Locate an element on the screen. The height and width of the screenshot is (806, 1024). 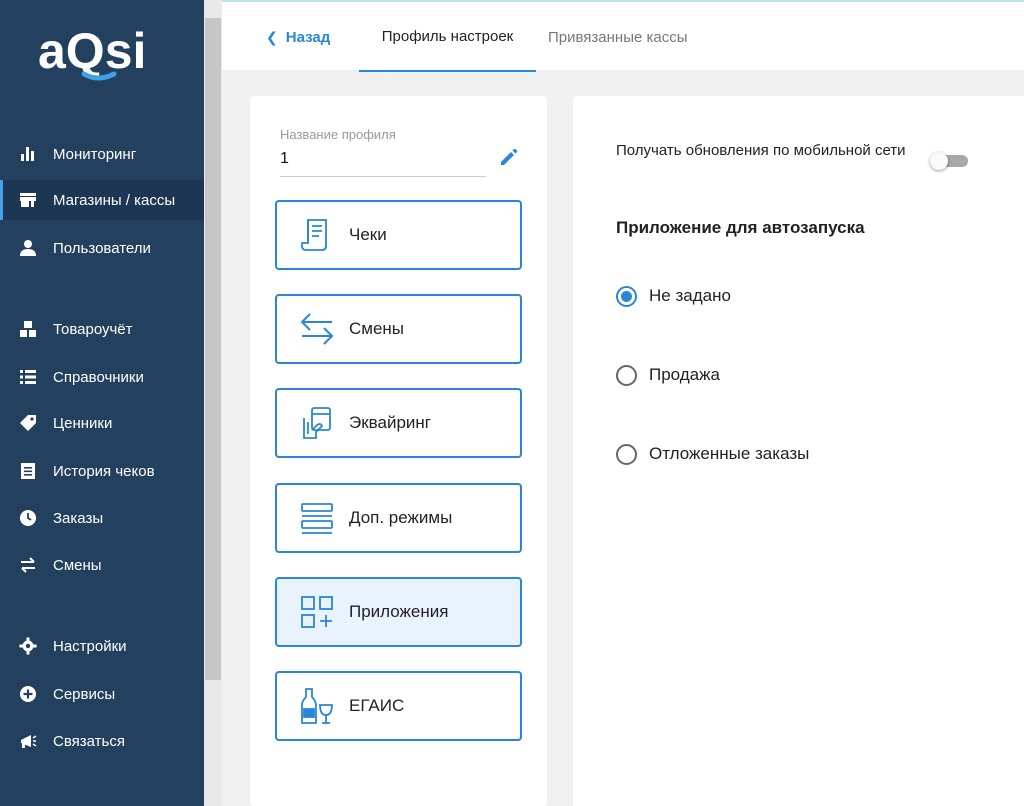
autostart-option-sale: Продажа is located at coordinates (668, 375).